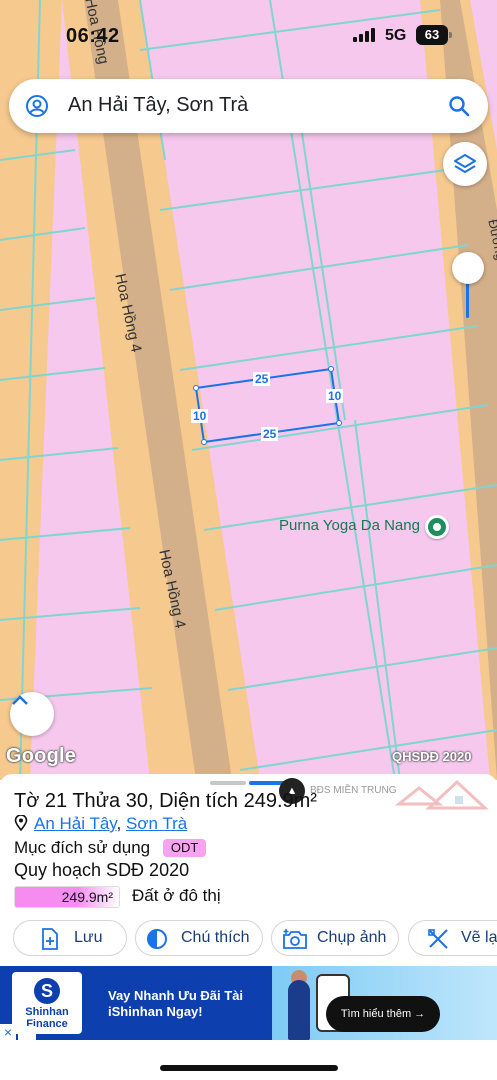 Image resolution: width=497 pixels, height=1080 pixels. Describe the element at coordinates (353, 790) in the screenshot. I see `watermark-text: BĐS MIỀN TRUNG` at that location.